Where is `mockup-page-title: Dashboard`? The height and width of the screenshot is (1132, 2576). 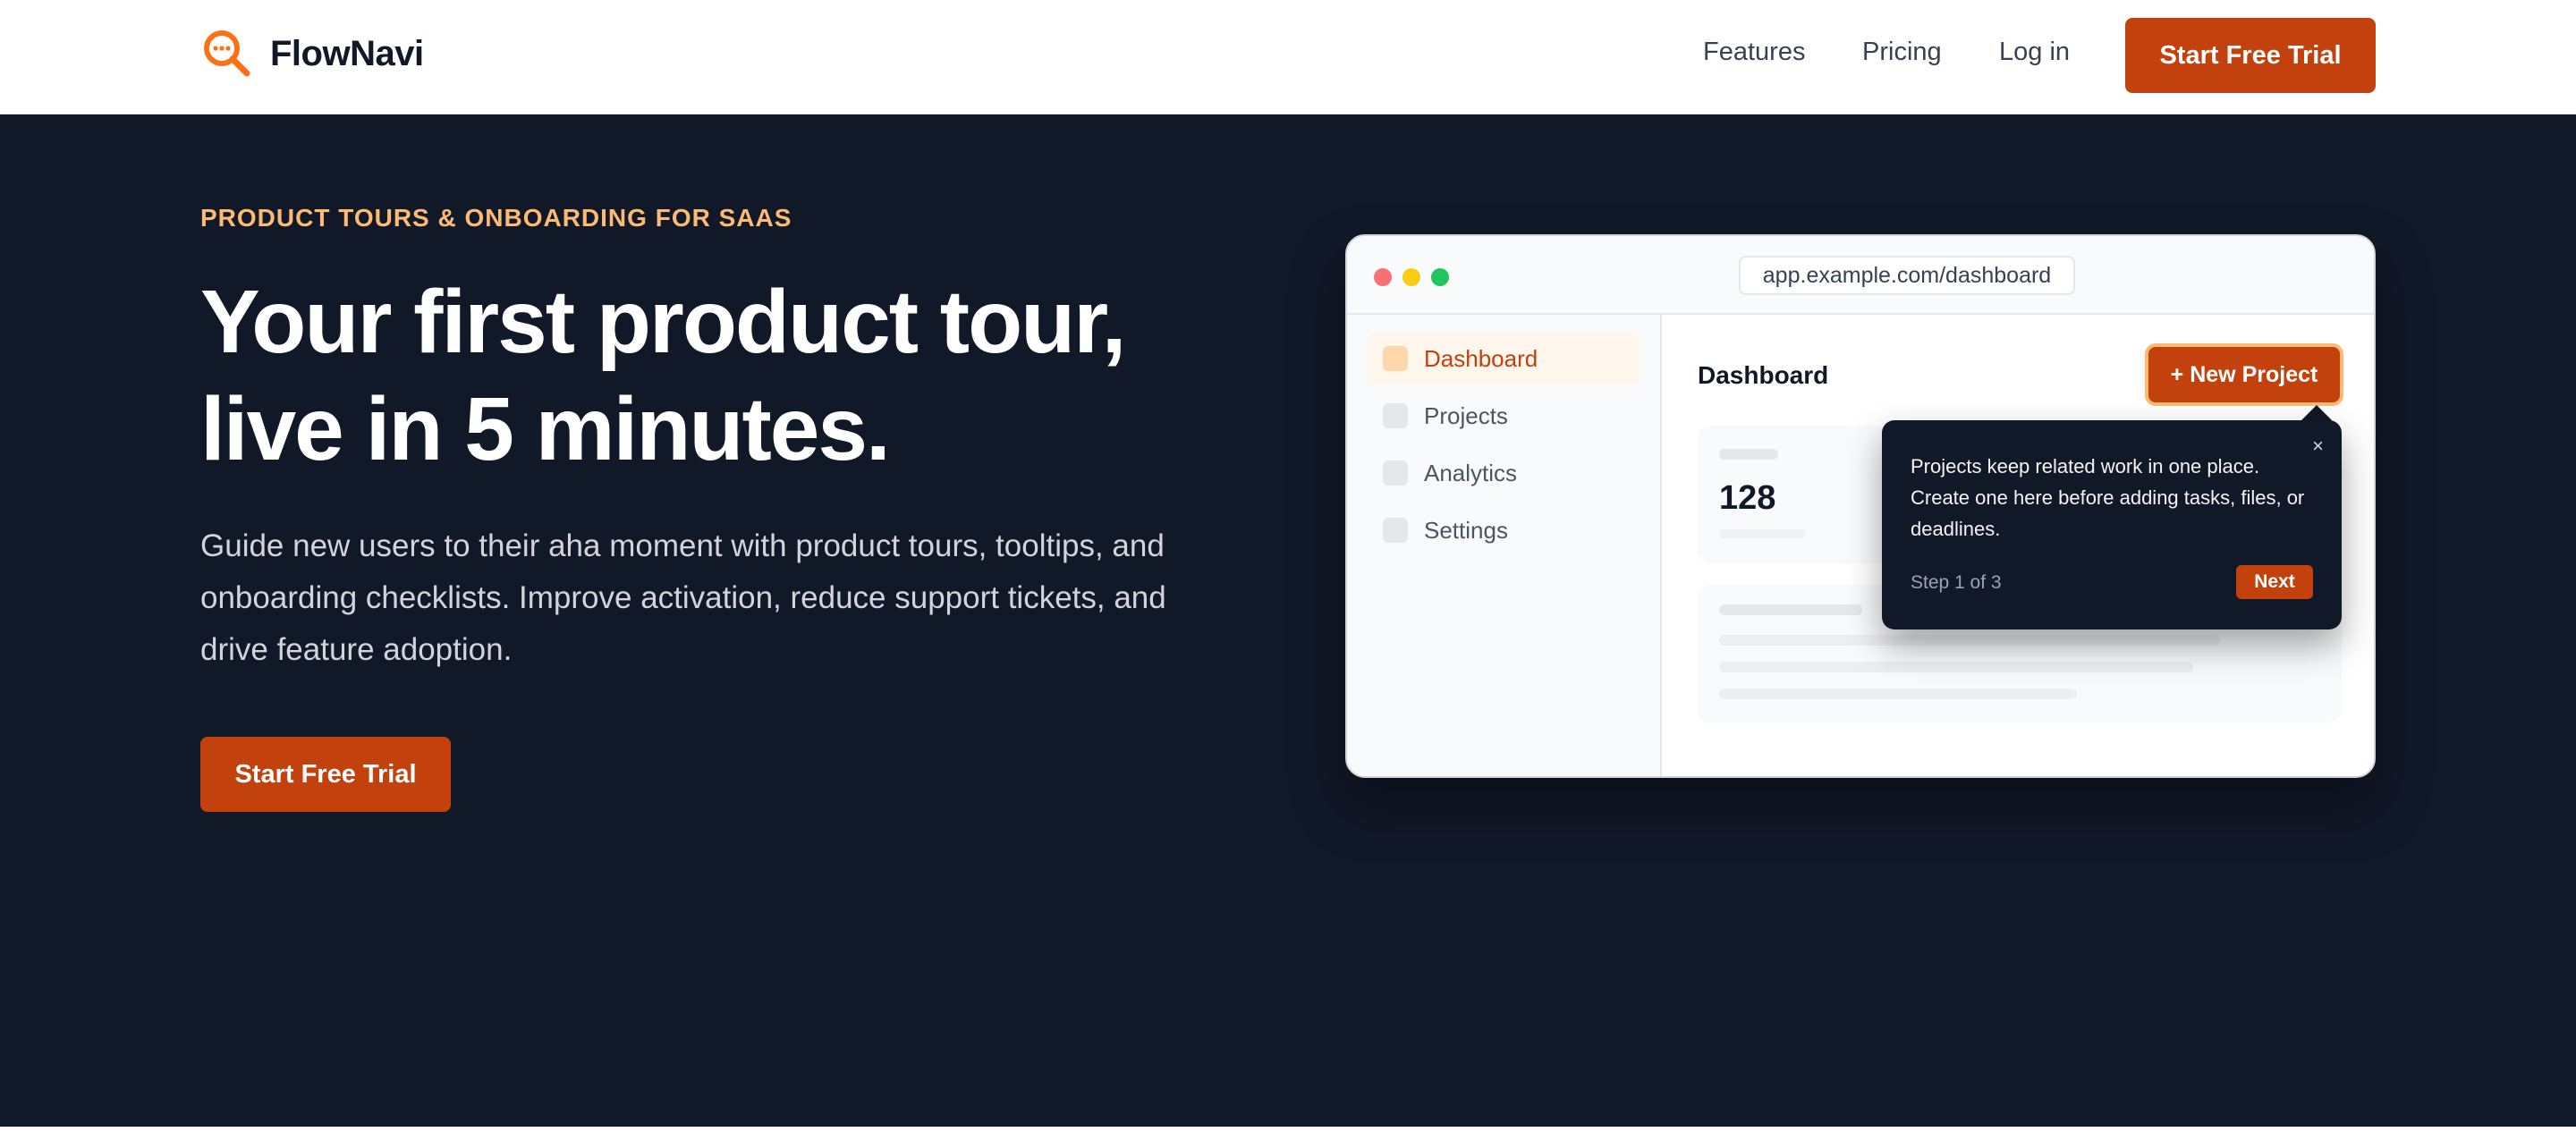
mockup-page-title: Dashboard is located at coordinates (1763, 375).